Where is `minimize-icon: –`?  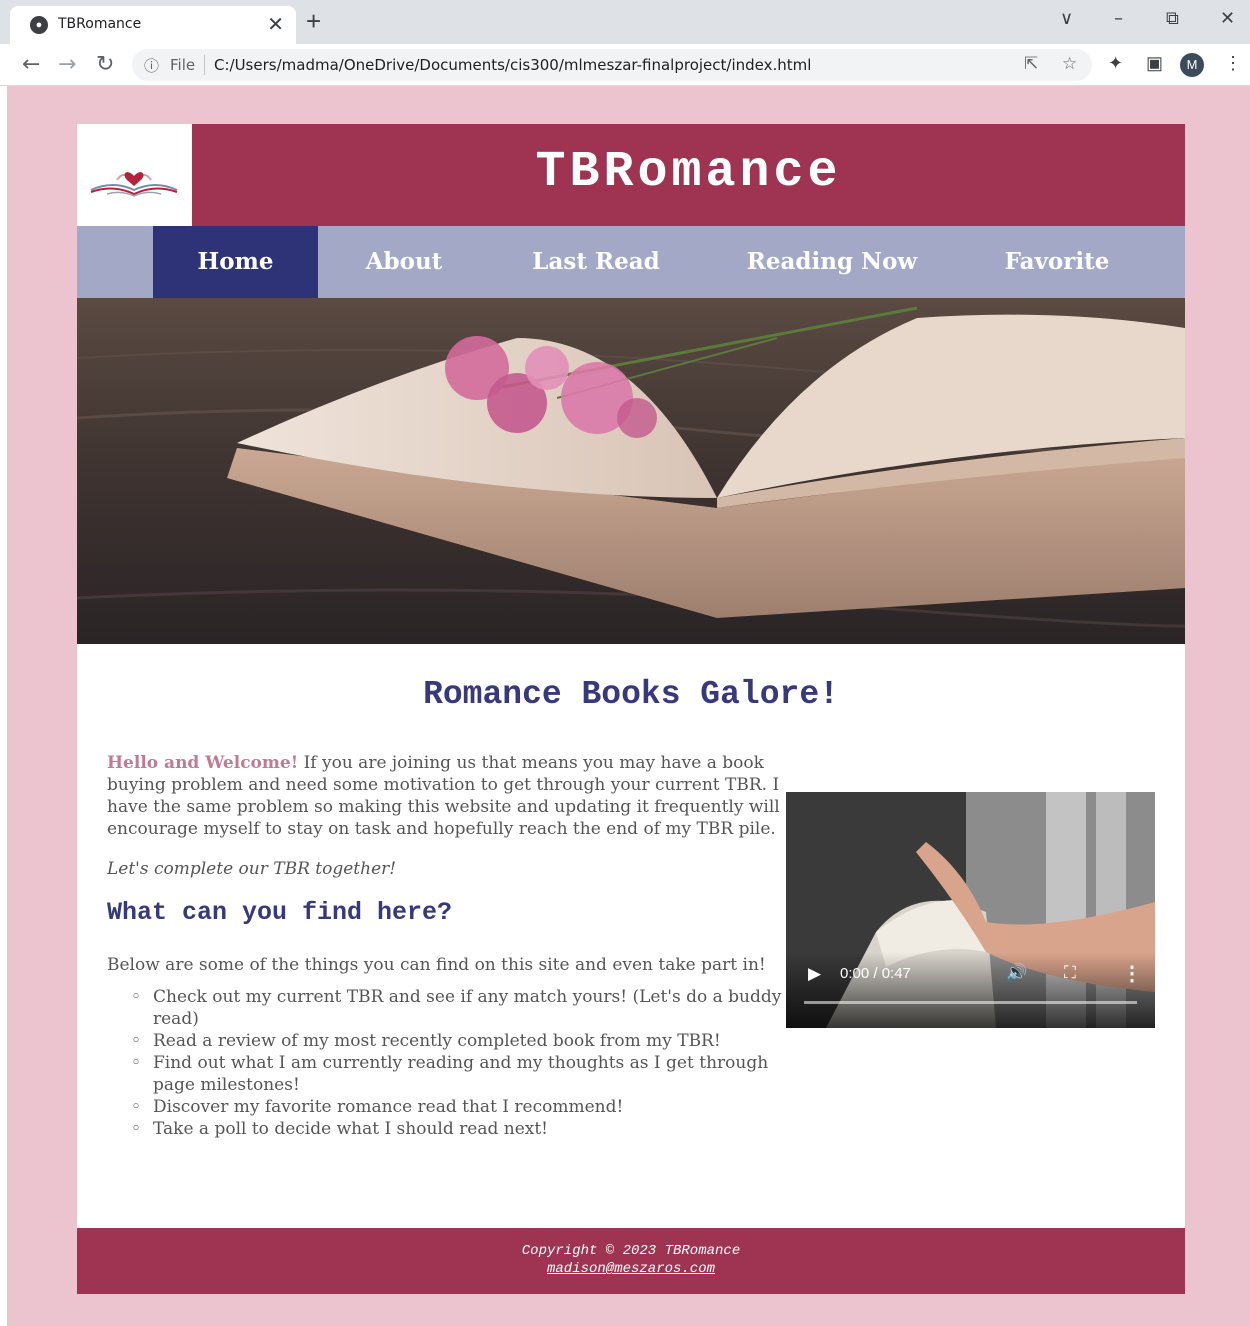 minimize-icon: – is located at coordinates (1118, 18).